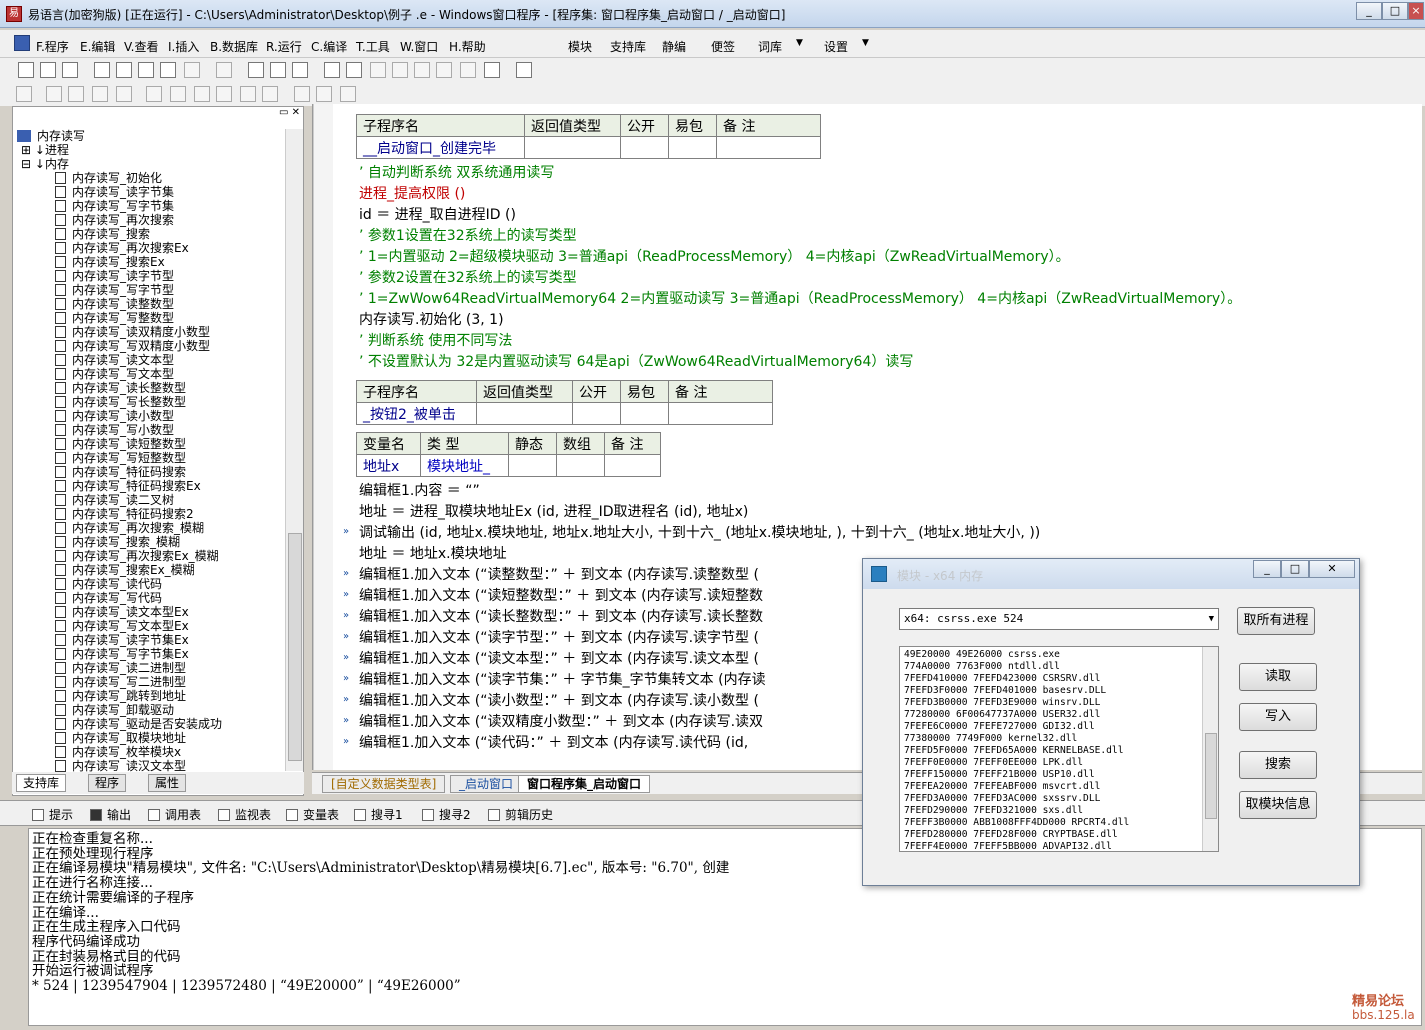 This screenshot has height=1030, width=1425. What do you see at coordinates (108, 178) in the screenshot?
I see `tree-item: 内存读写_初始化` at bounding box center [108, 178].